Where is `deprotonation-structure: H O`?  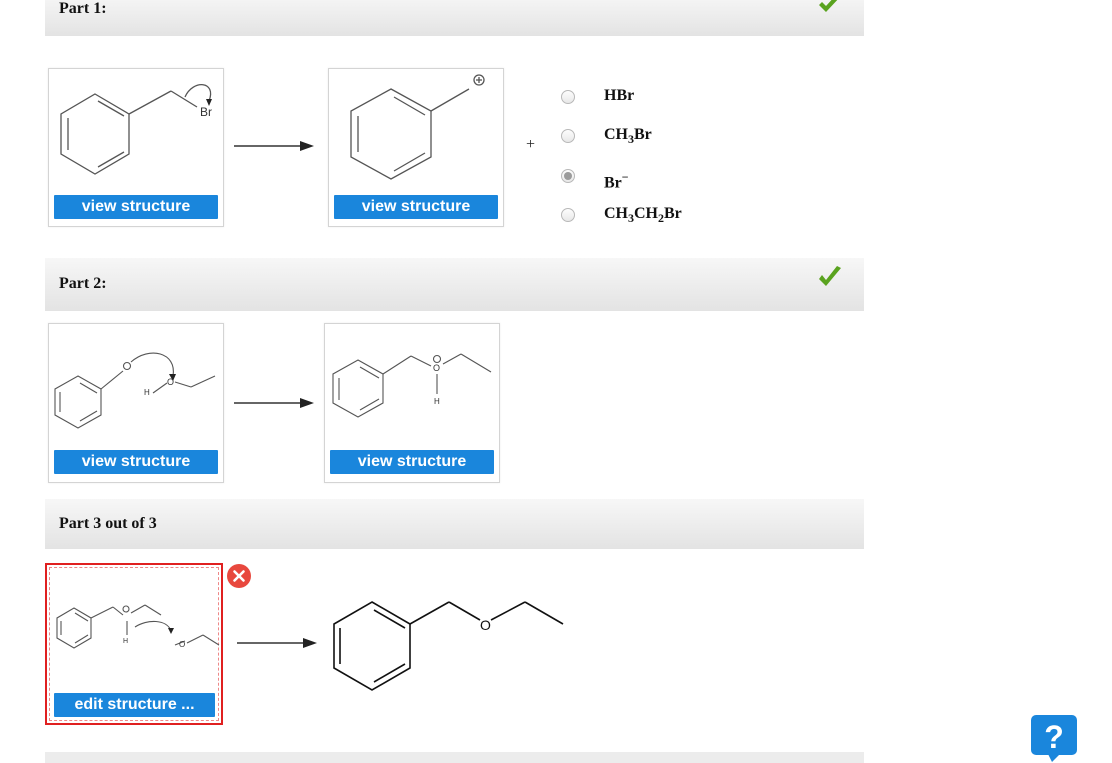
deprotonation-structure: H O is located at coordinates (138, 626).